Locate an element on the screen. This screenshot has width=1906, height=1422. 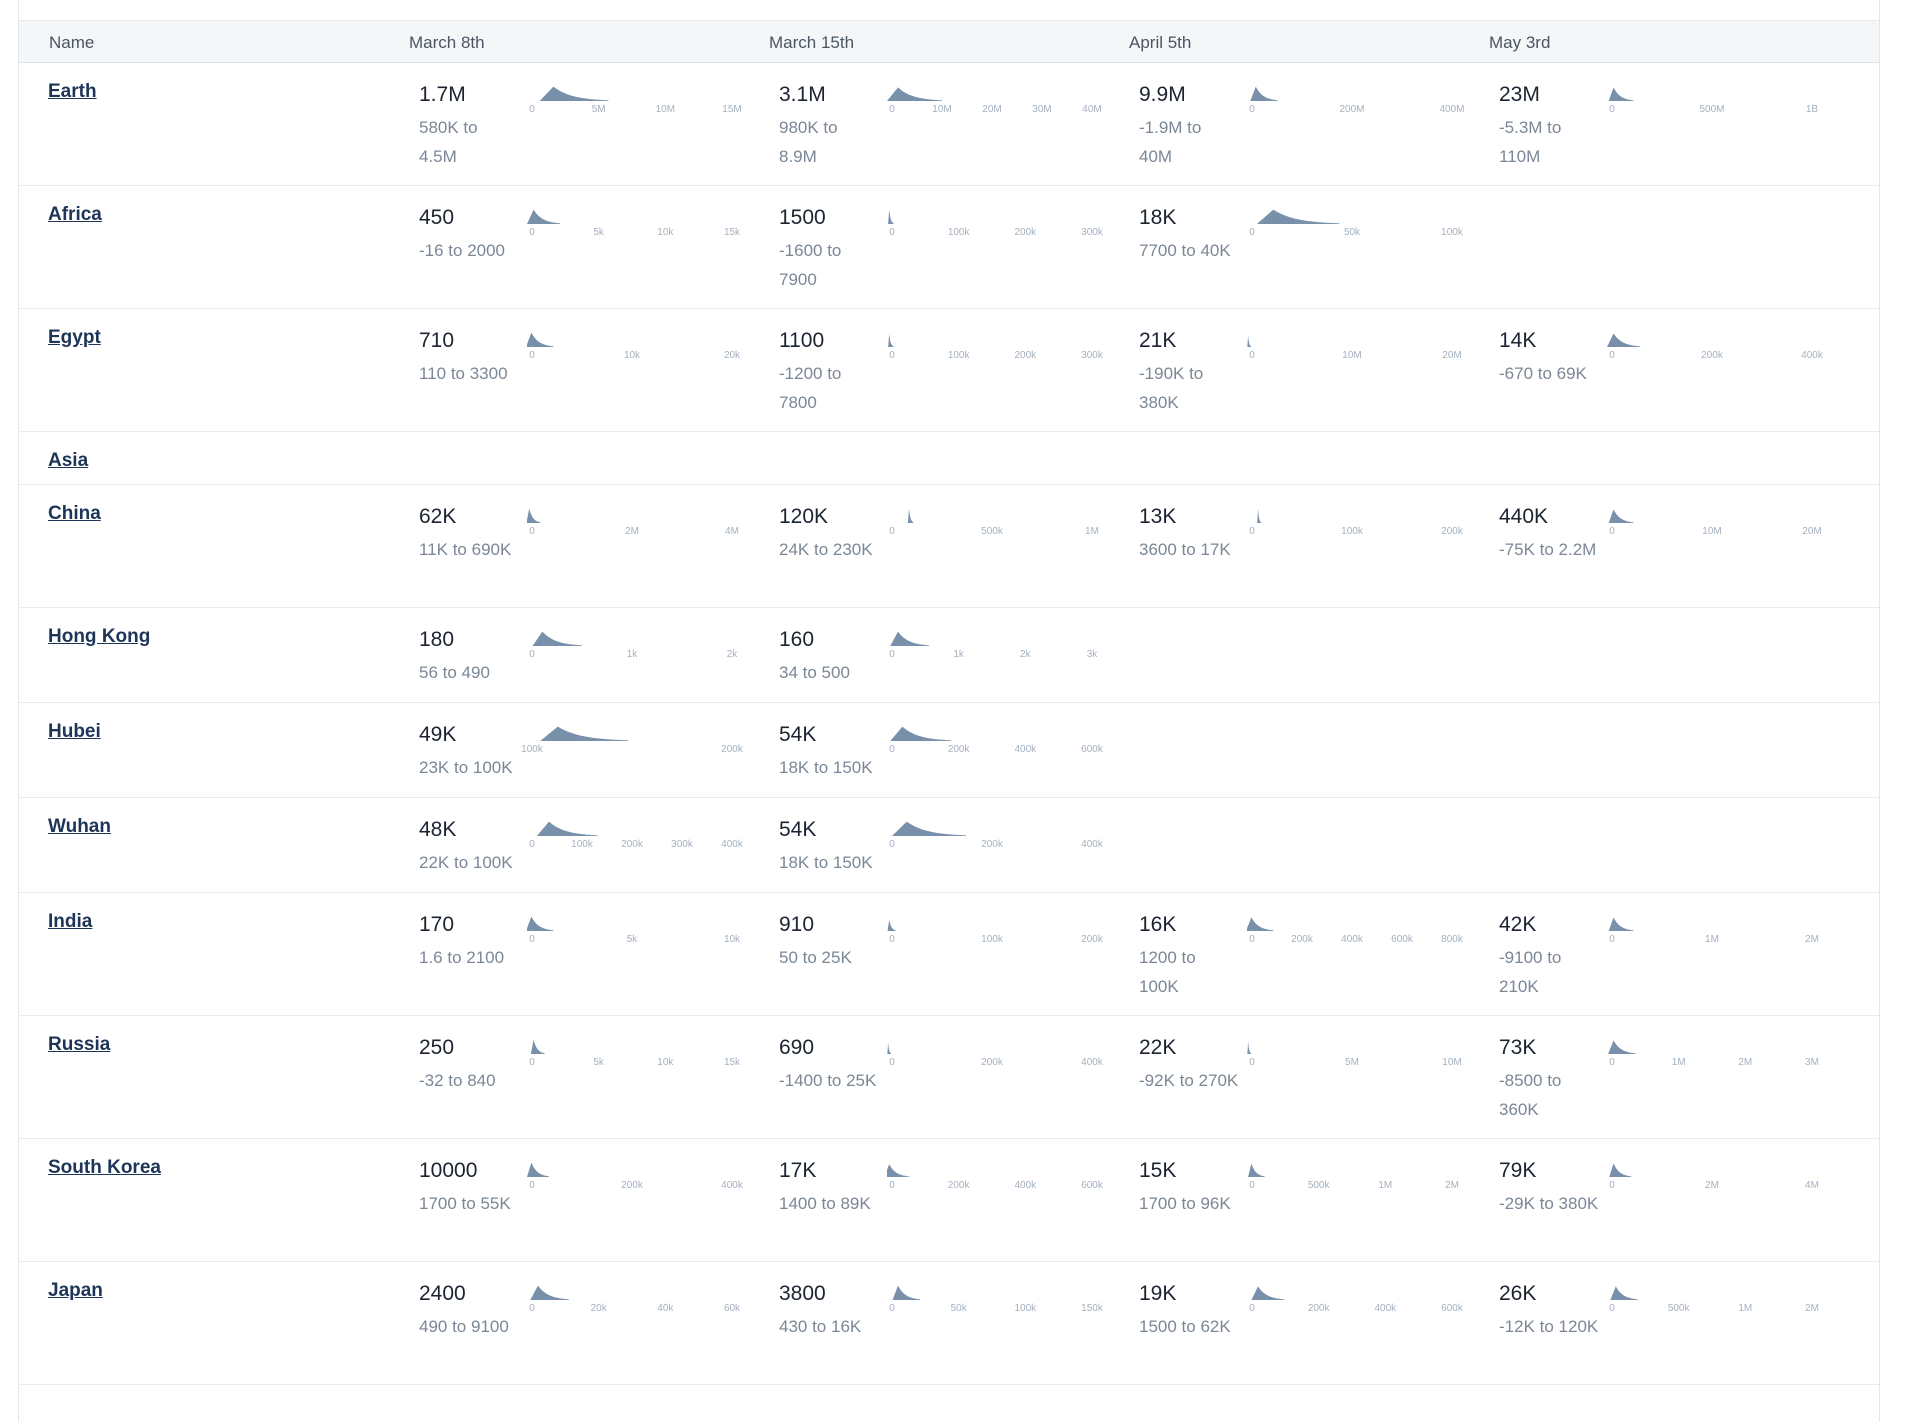
column-header-name: Name is located at coordinates (71, 43).